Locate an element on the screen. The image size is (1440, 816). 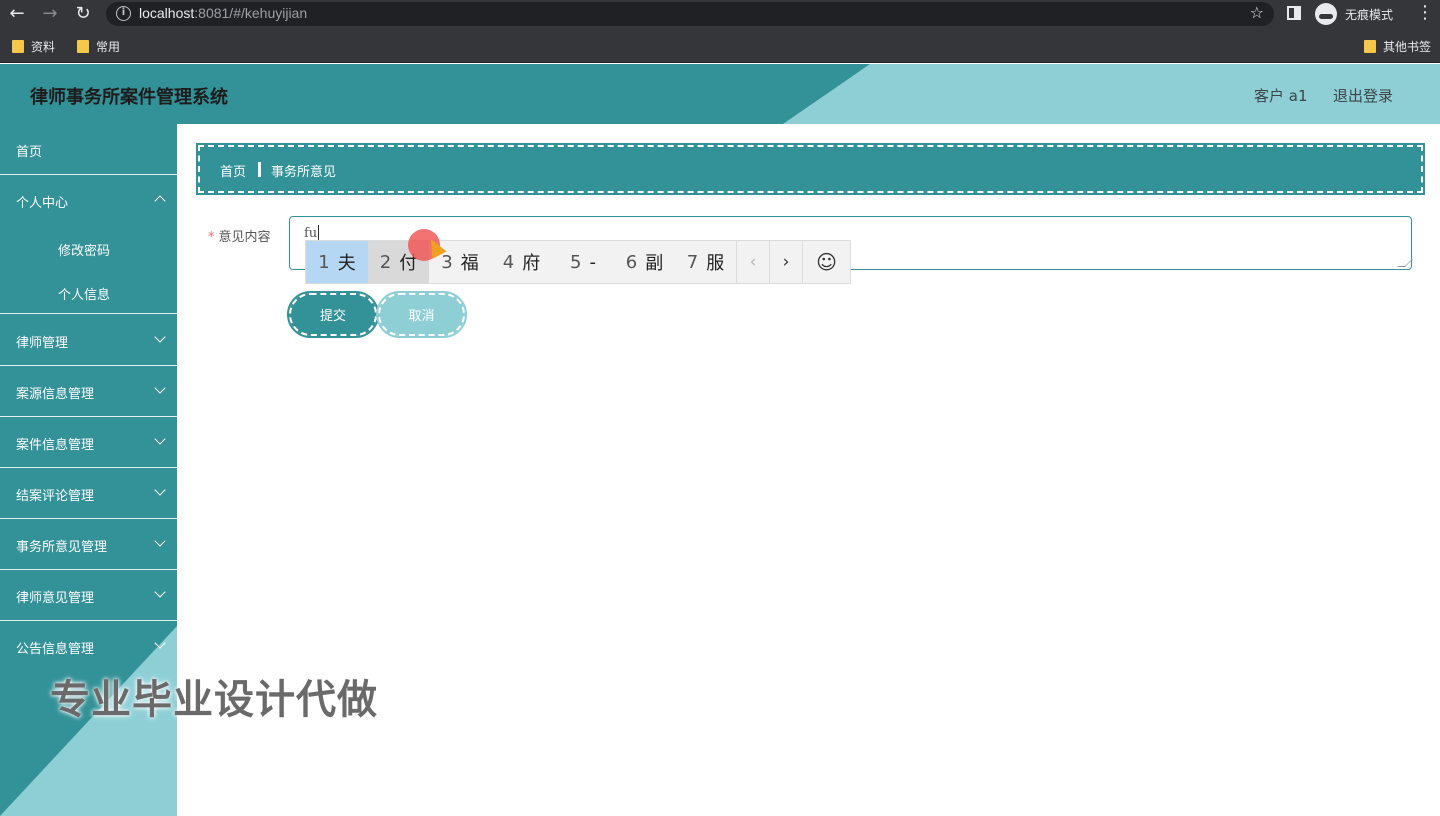
side-panel-icon is located at coordinates (1294, 13).